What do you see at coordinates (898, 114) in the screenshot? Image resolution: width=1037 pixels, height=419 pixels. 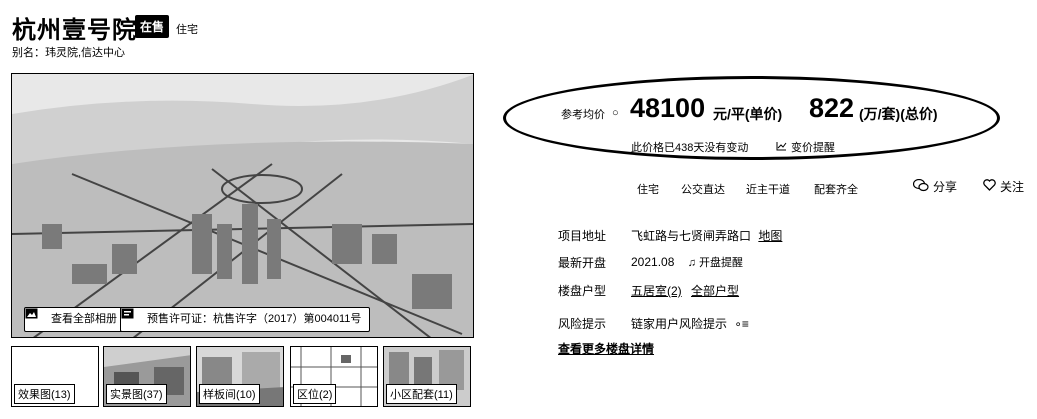 I see `total-price-unit: (万/套)(总价)` at bounding box center [898, 114].